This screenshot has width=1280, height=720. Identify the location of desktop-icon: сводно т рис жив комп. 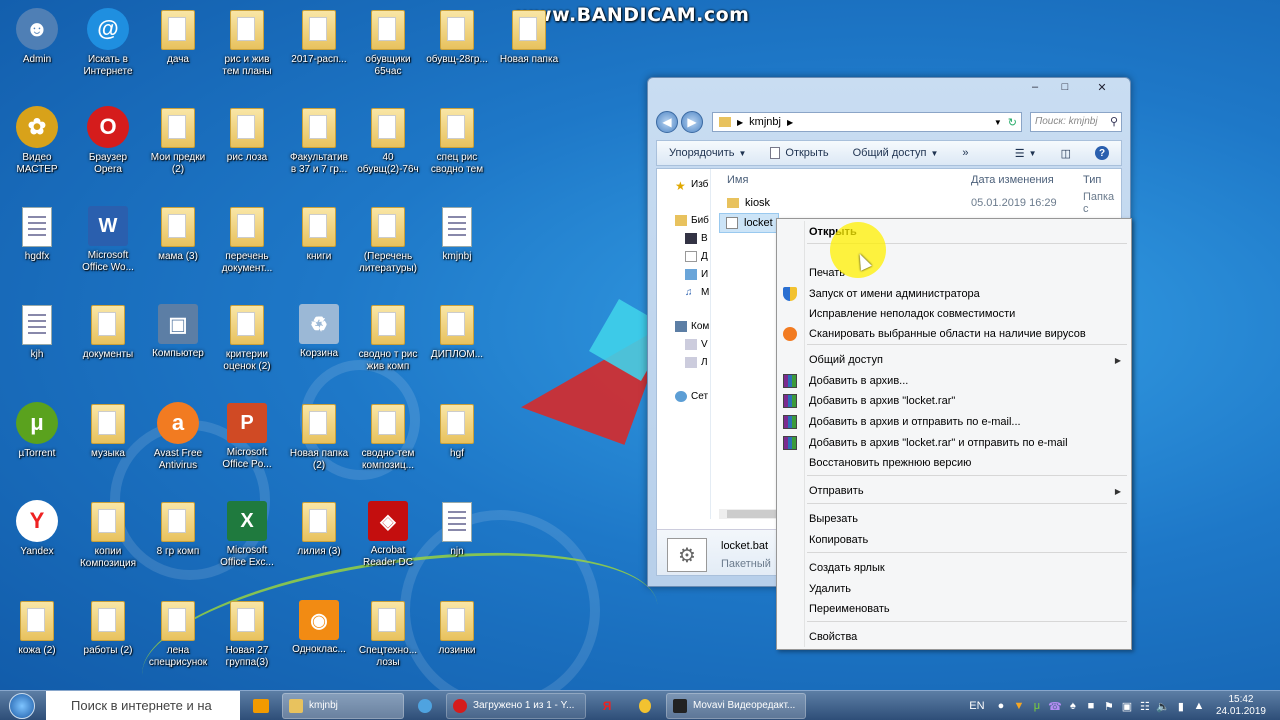
(388, 337).